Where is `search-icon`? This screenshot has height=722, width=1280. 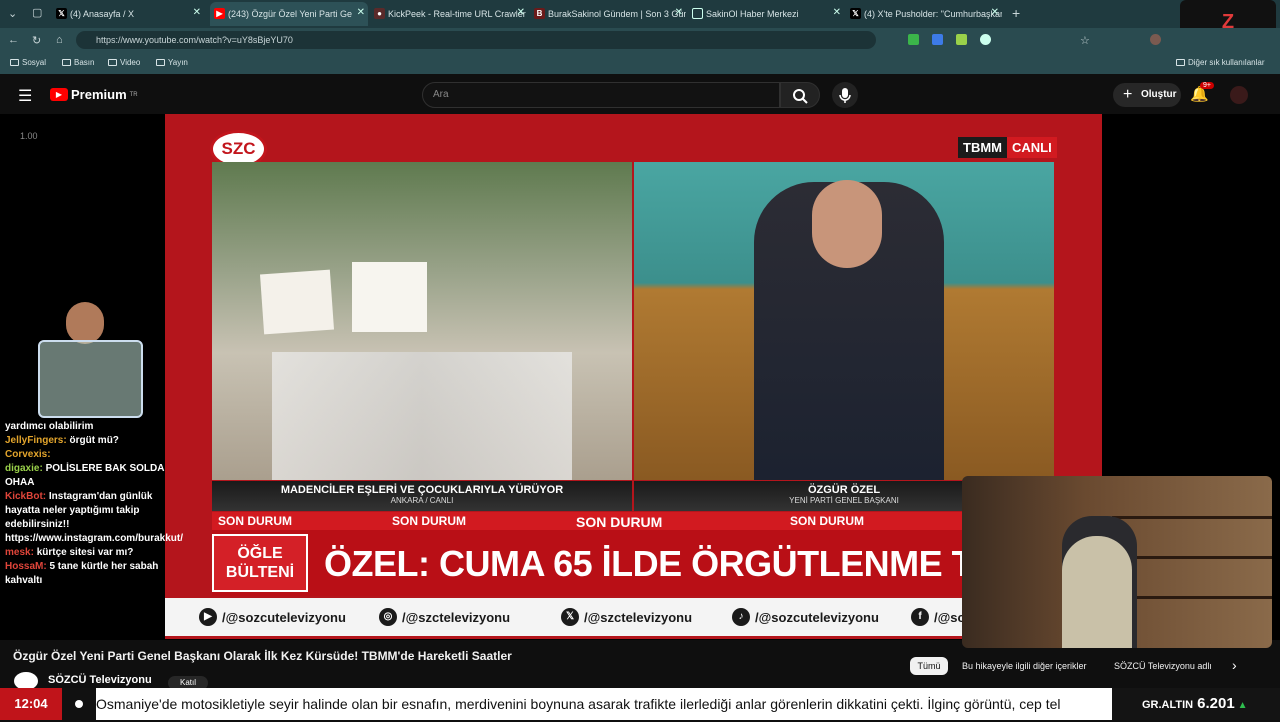 search-icon is located at coordinates (800, 96).